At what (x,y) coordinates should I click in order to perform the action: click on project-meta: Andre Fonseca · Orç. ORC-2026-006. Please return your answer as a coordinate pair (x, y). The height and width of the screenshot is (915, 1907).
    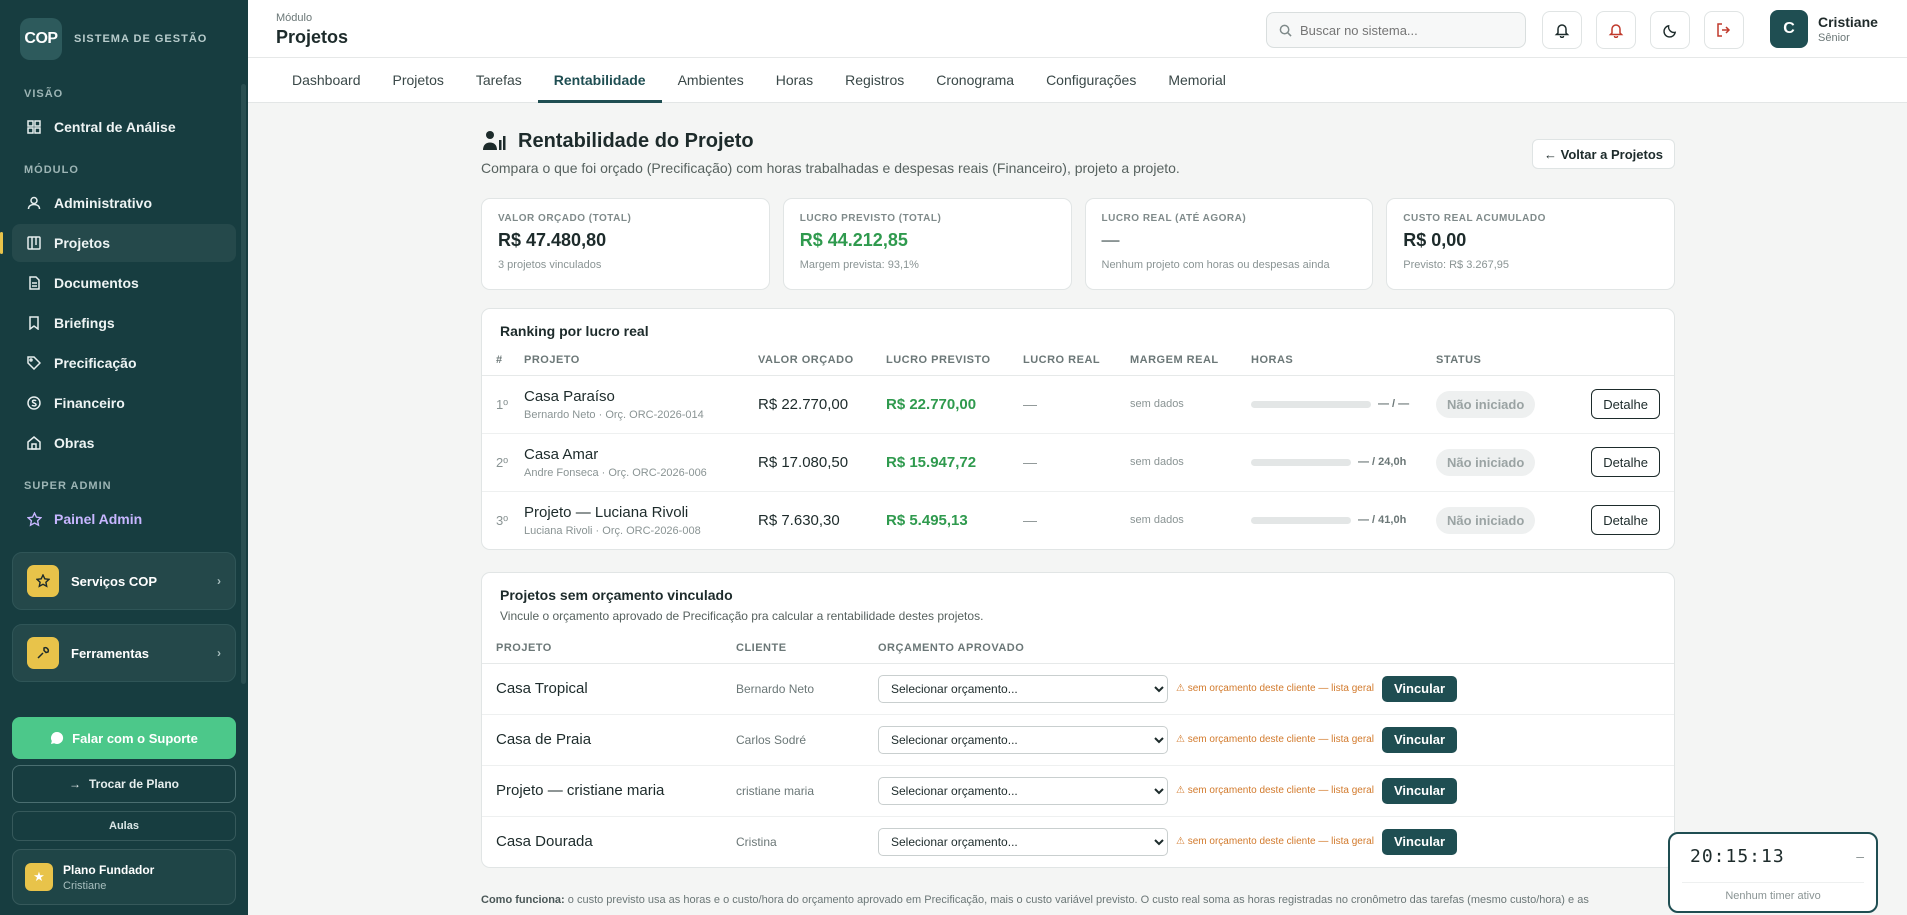
    Looking at the image, I should click on (615, 472).